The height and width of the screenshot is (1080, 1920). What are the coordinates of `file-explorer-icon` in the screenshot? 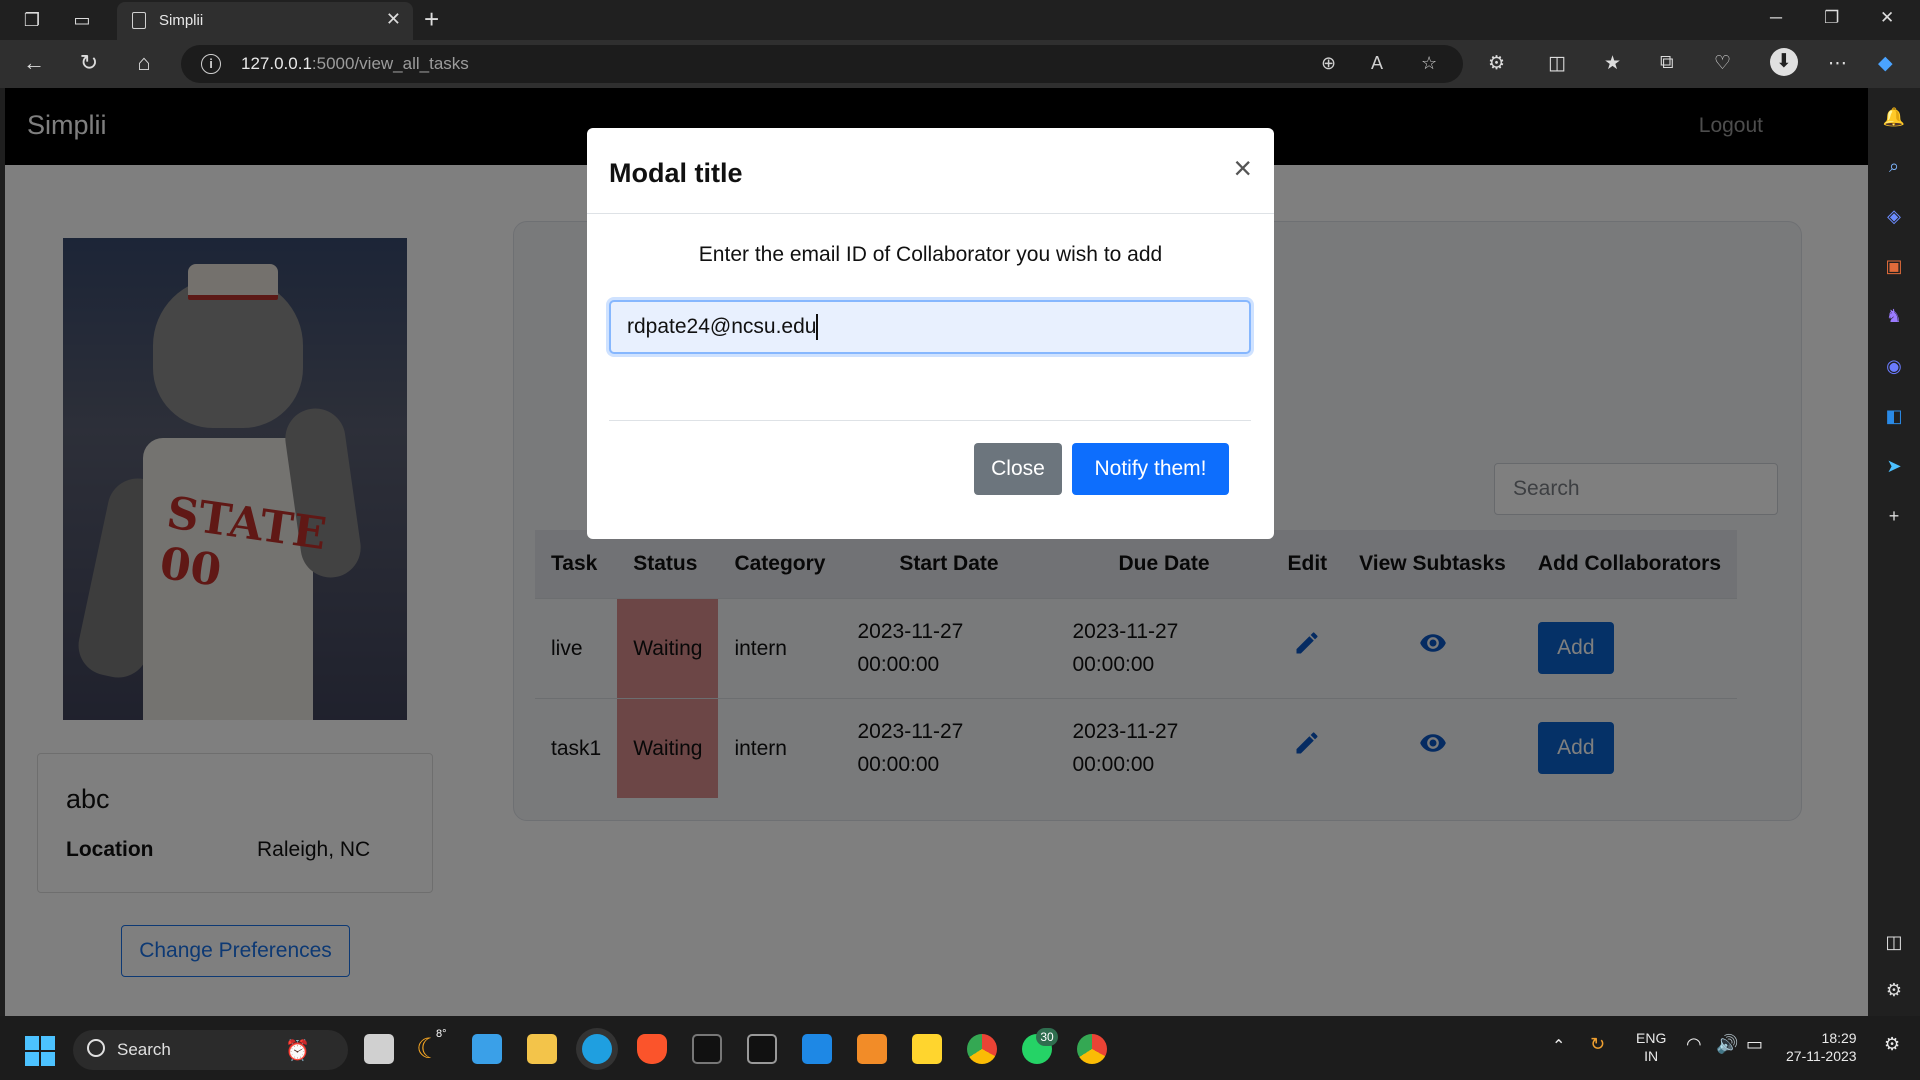 It's located at (542, 1049).